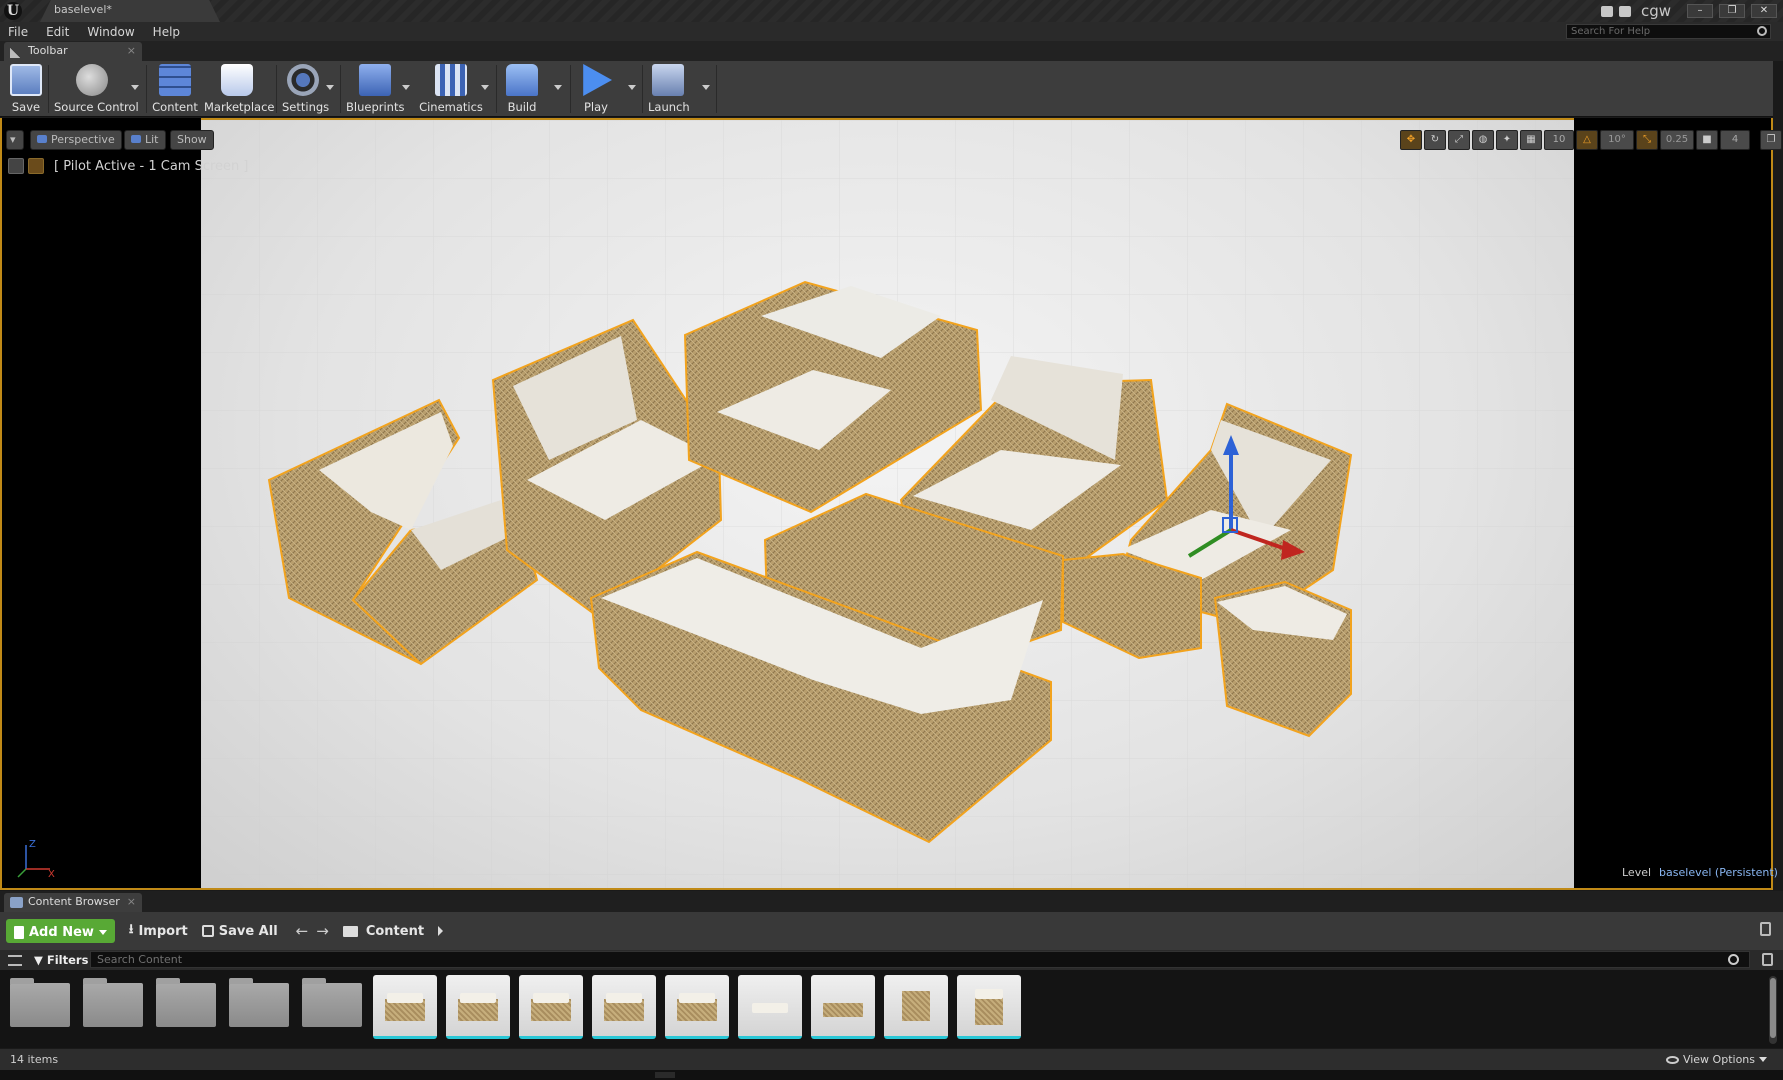 Image resolution: width=1783 pixels, height=1080 pixels. I want to click on menu-help: Help, so click(166, 32).